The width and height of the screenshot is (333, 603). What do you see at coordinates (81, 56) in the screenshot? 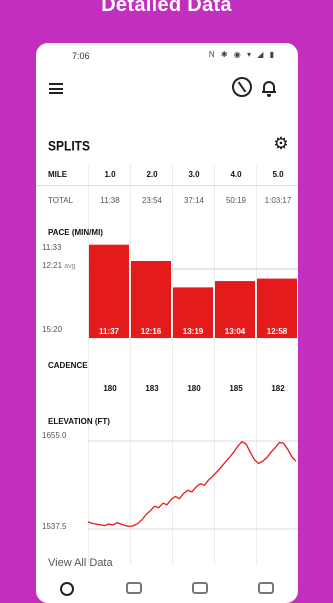
I see `status-time: 7:06` at bounding box center [81, 56].